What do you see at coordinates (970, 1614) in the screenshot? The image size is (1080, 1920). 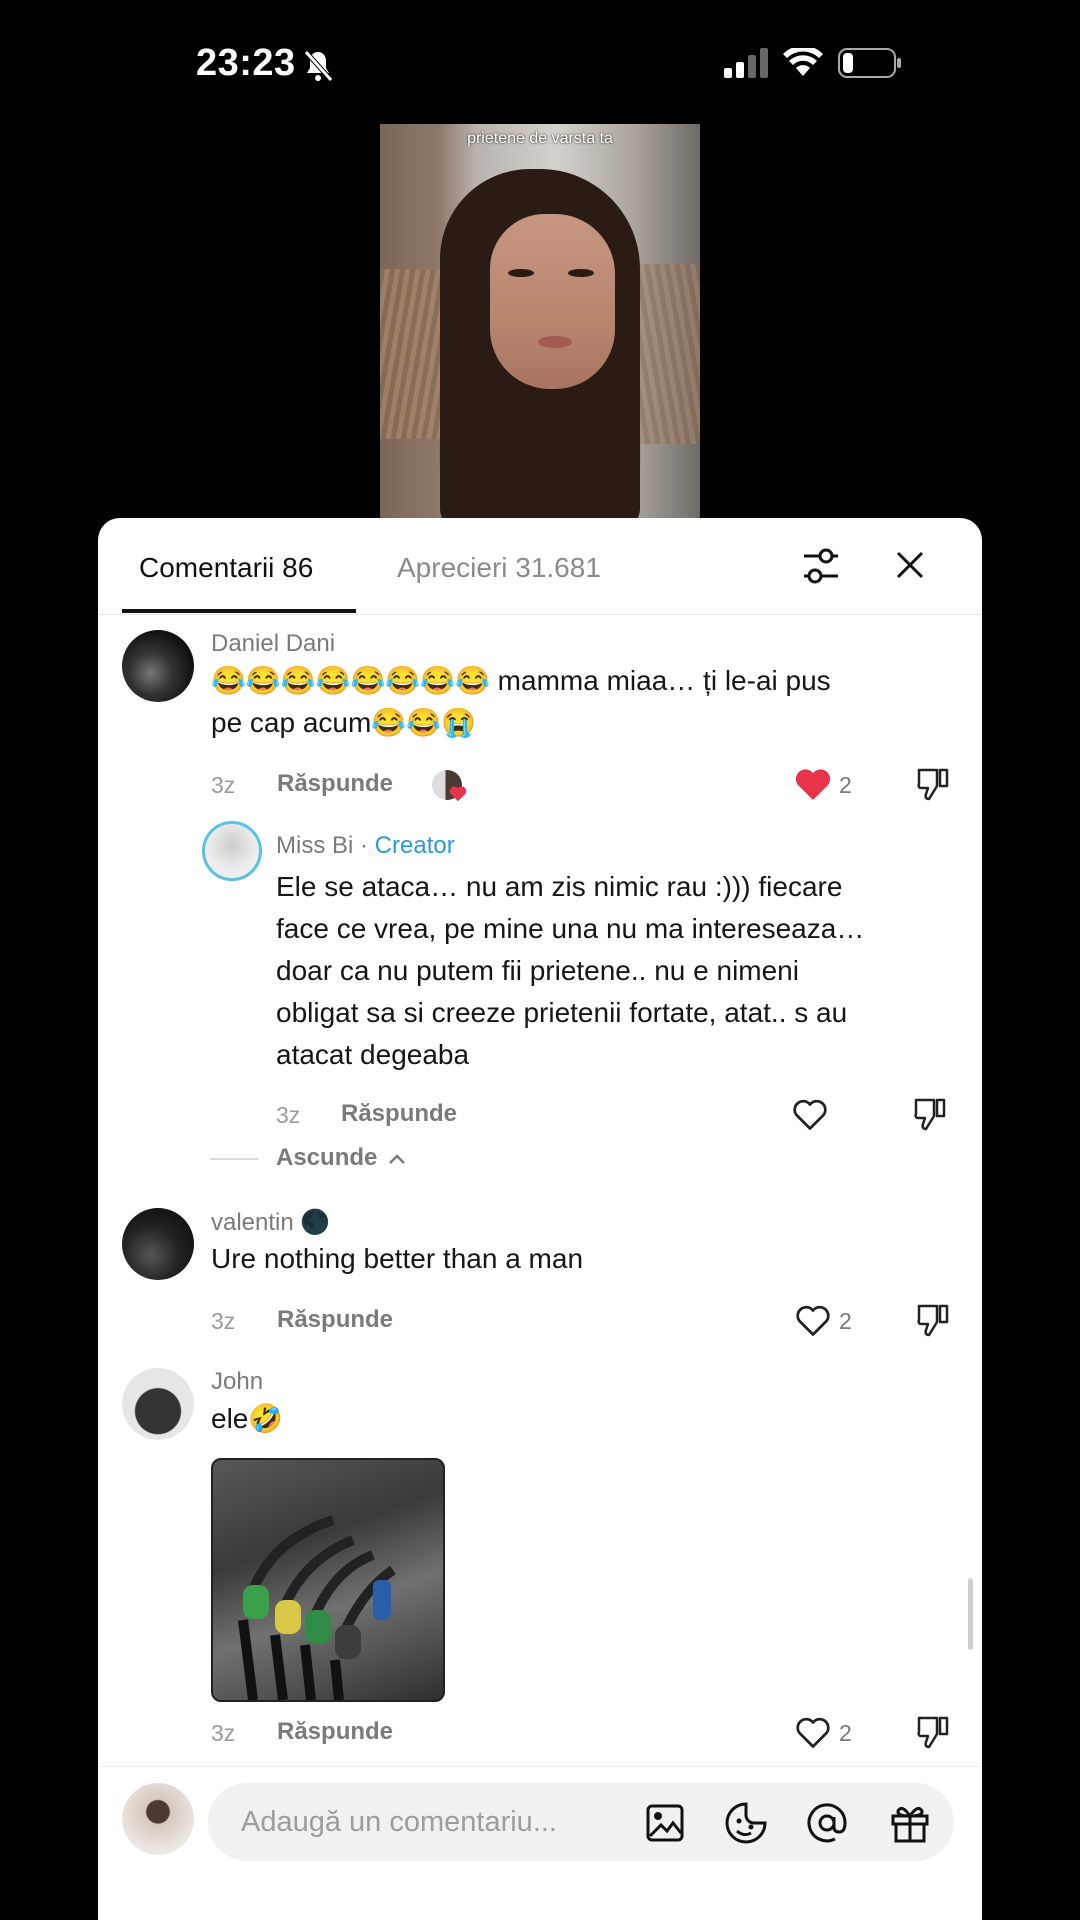 I see `scrollbar` at bounding box center [970, 1614].